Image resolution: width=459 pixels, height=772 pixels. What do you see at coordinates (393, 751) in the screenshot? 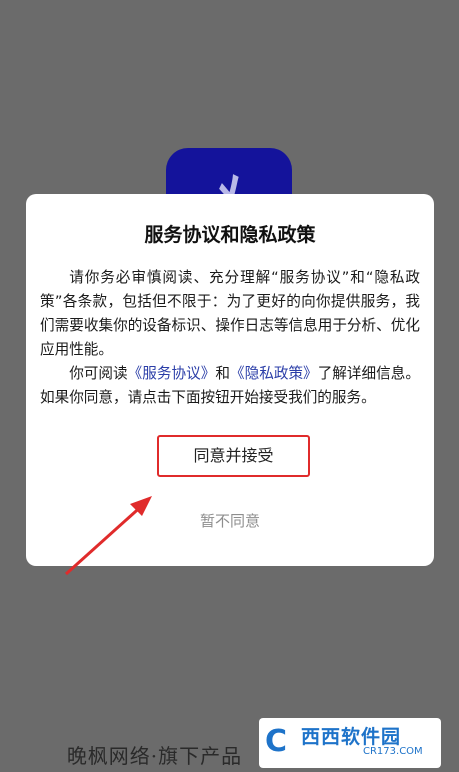
I see `watermark-url: CR173.COM` at bounding box center [393, 751].